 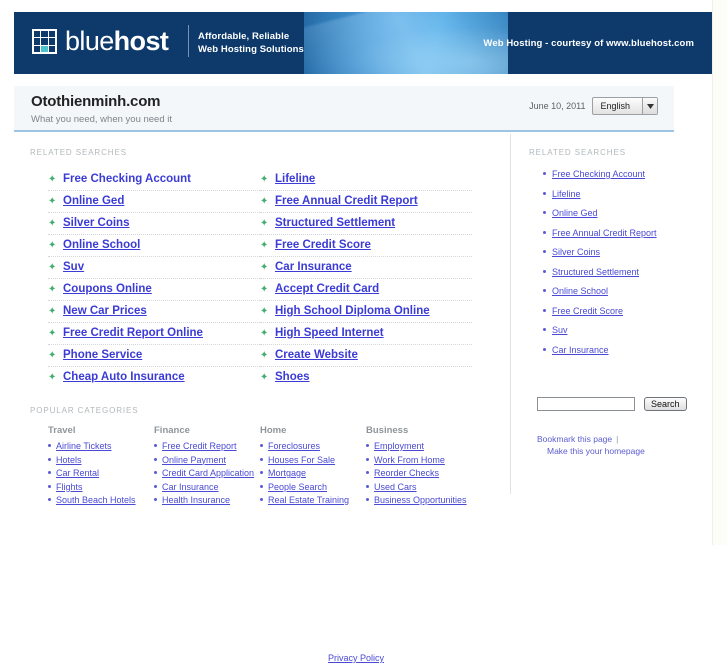 I want to click on category-link: Real Estate Training, so click(x=308, y=500).